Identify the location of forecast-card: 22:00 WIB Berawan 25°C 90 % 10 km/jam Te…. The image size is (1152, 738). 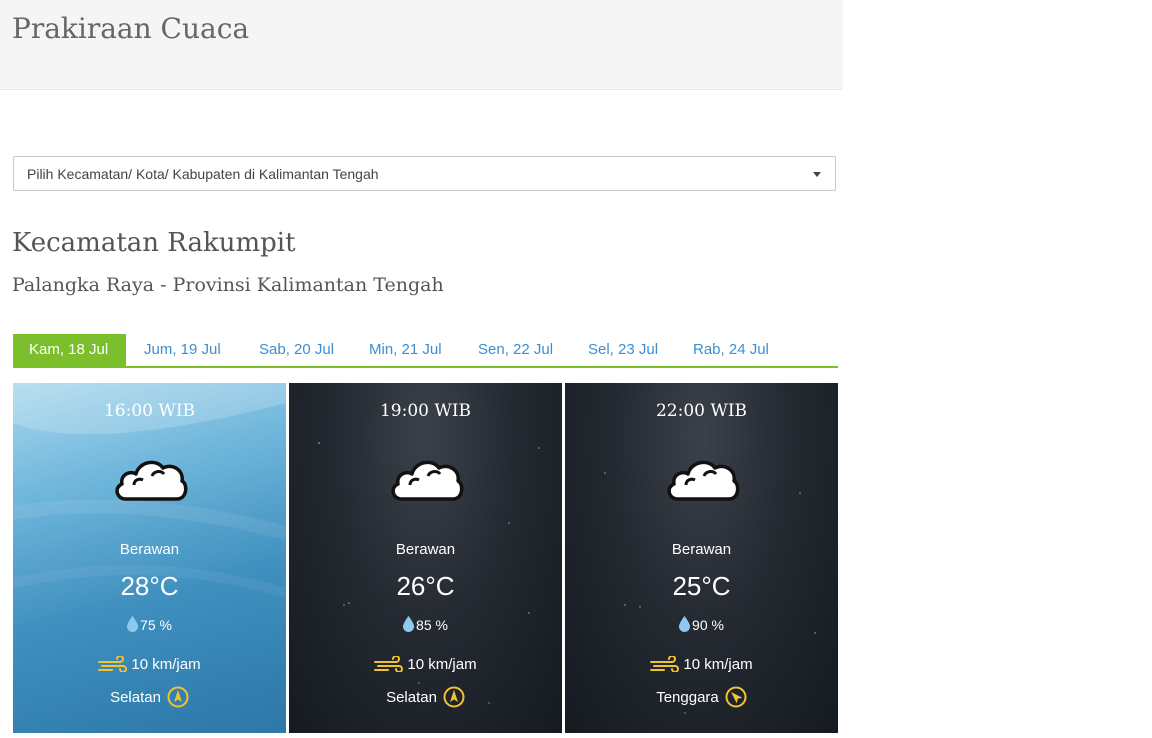
(701, 558).